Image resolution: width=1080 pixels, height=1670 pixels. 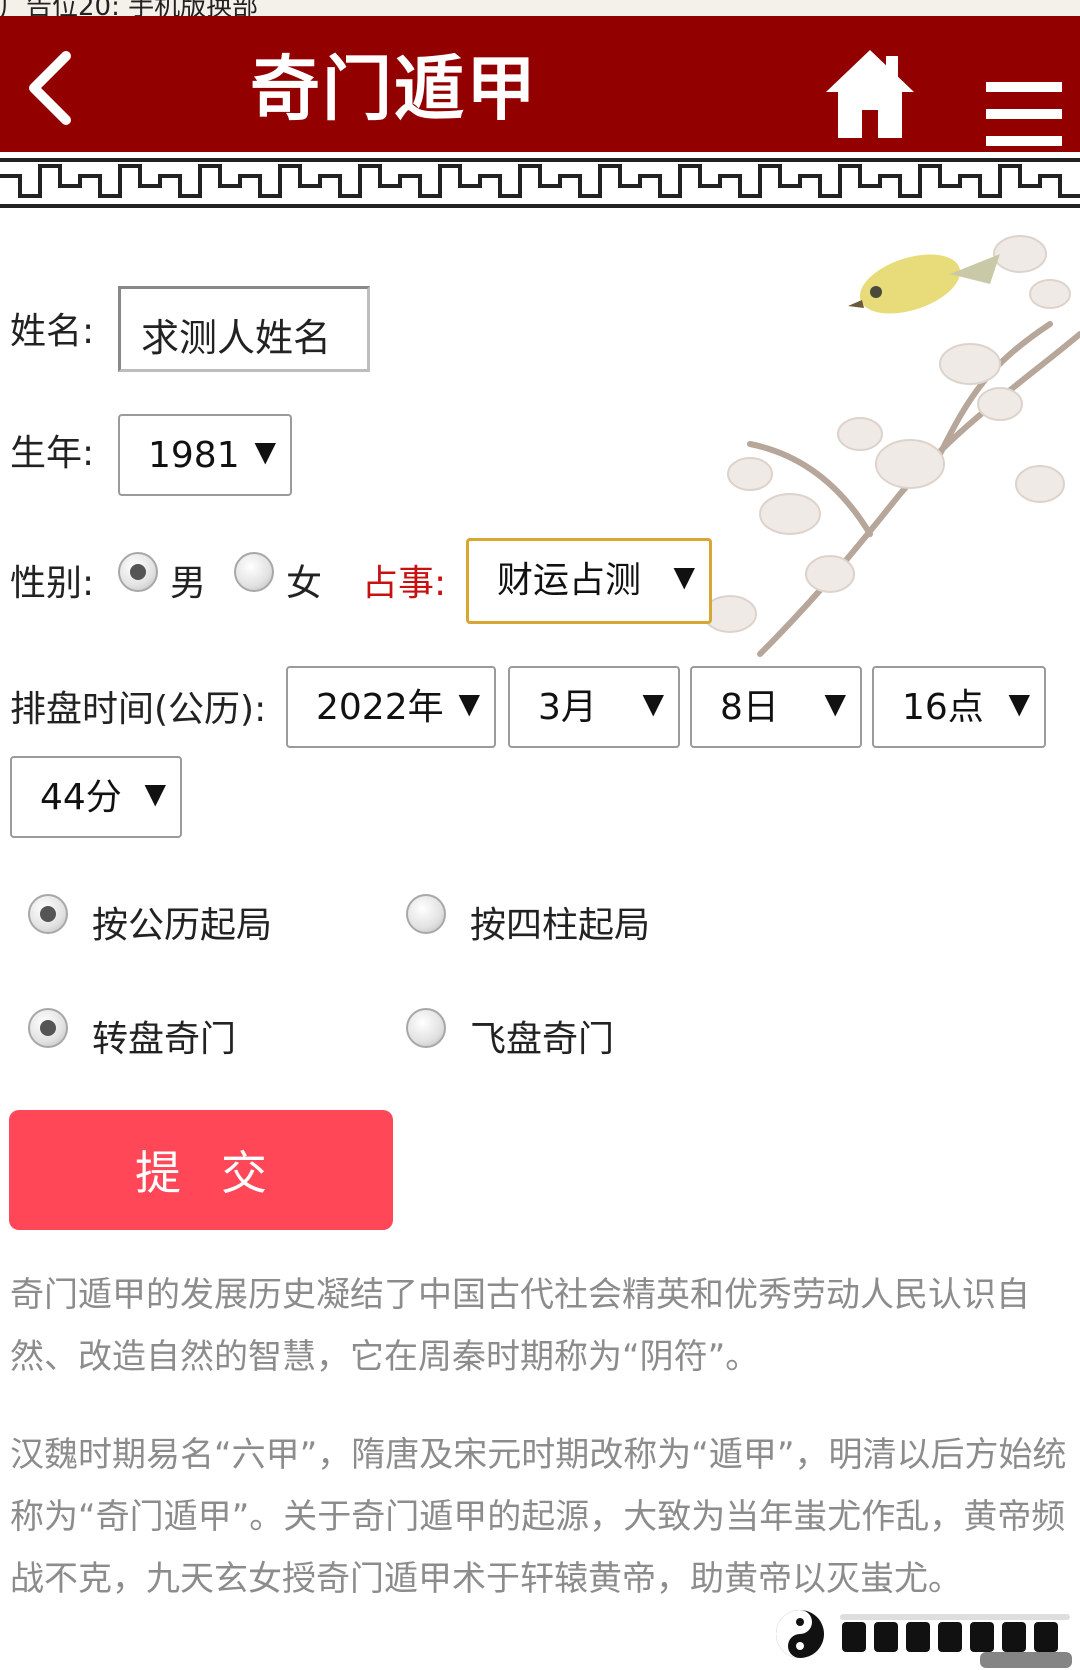 What do you see at coordinates (542, 1039) in the screenshot?
I see `plate-flying-label: 飞盘奇门` at bounding box center [542, 1039].